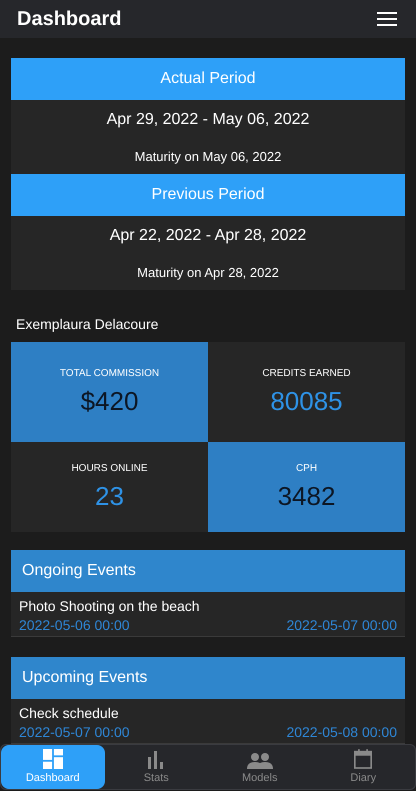  Describe the element at coordinates (74, 732) in the screenshot. I see `event-start-time: 2022-05-07 00:00` at that location.